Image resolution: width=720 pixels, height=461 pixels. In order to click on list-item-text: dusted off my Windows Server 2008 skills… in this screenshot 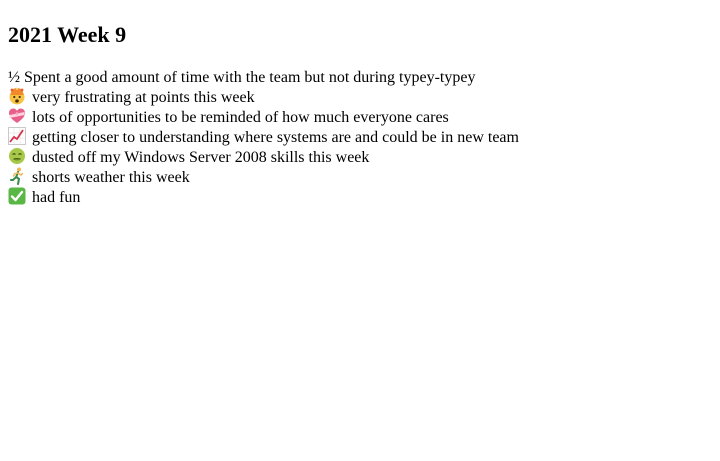, I will do `click(201, 157)`.